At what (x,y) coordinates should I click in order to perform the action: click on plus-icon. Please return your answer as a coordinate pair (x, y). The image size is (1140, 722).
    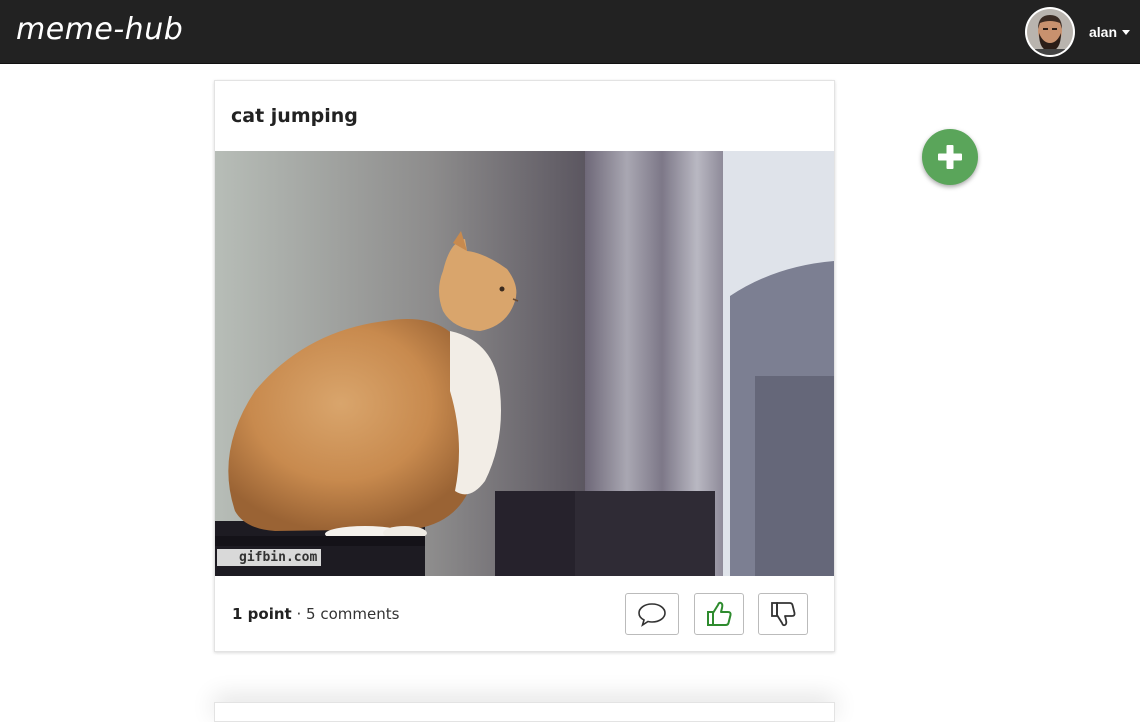
    Looking at the image, I should click on (950, 157).